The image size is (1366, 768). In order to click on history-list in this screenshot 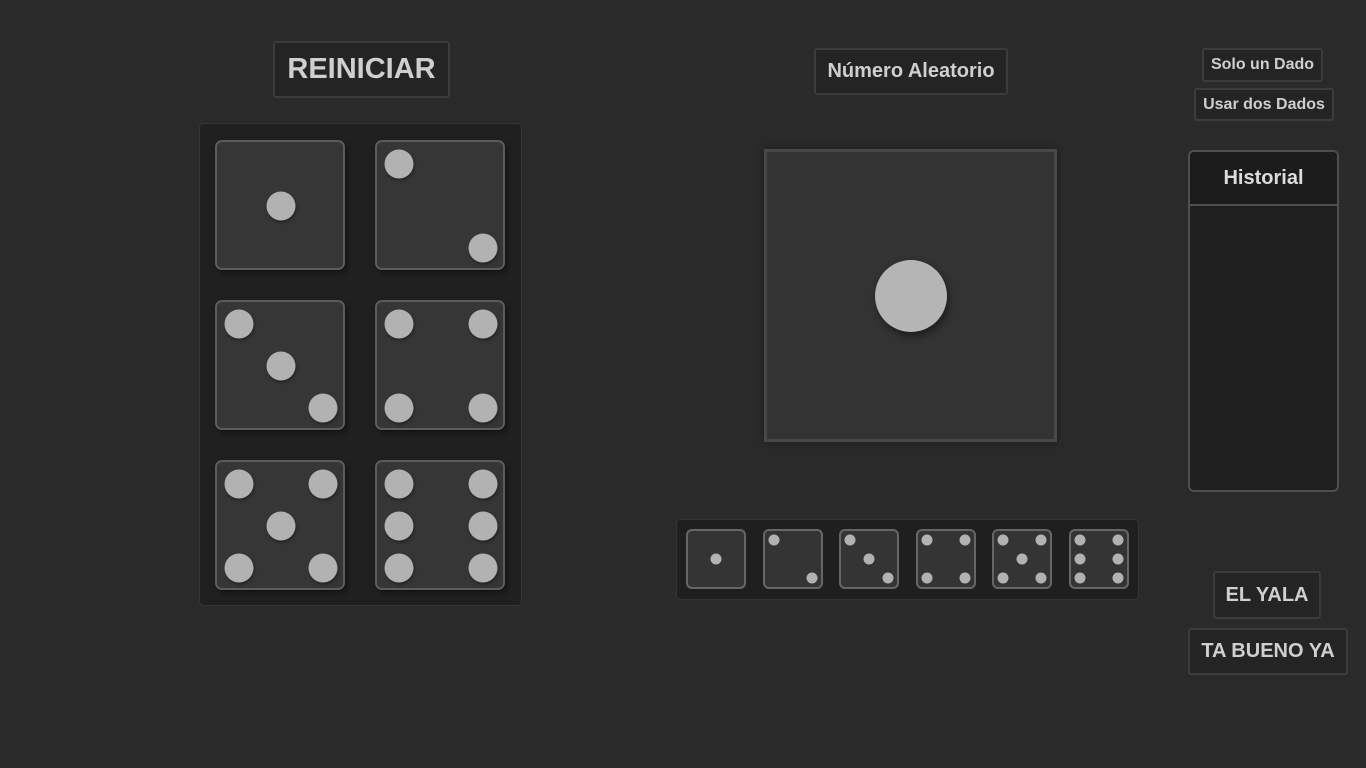, I will do `click(1263, 348)`.